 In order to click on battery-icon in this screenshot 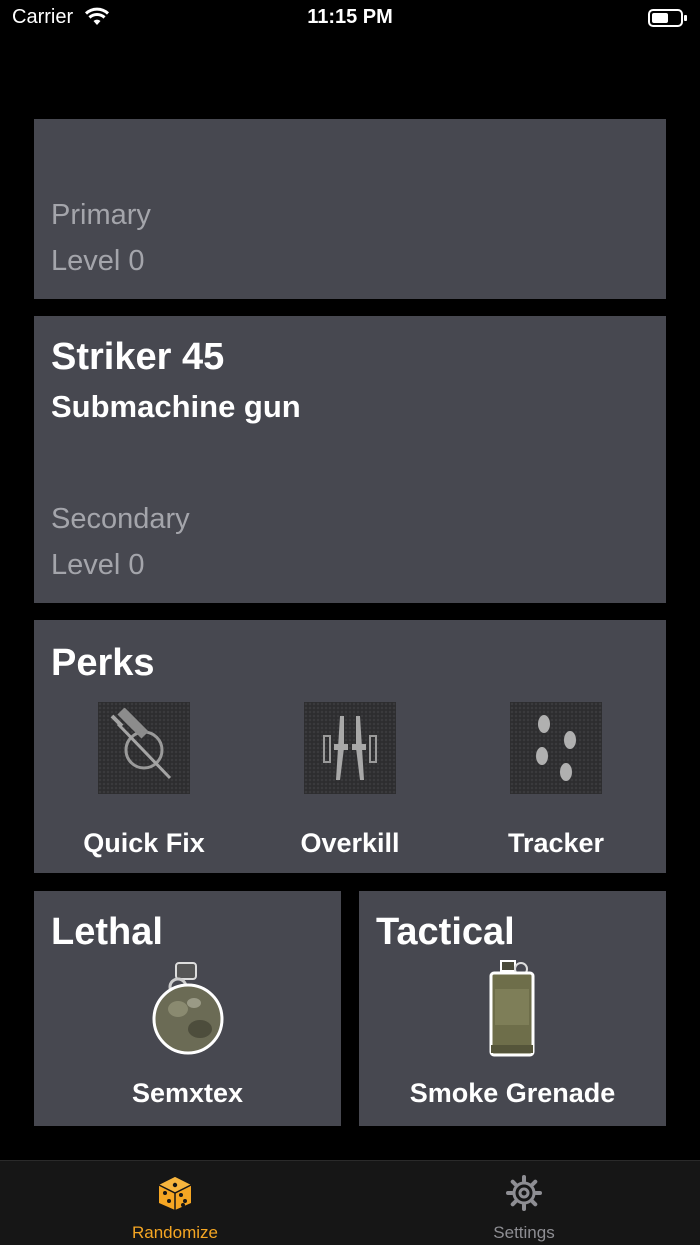, I will do `click(668, 20)`.